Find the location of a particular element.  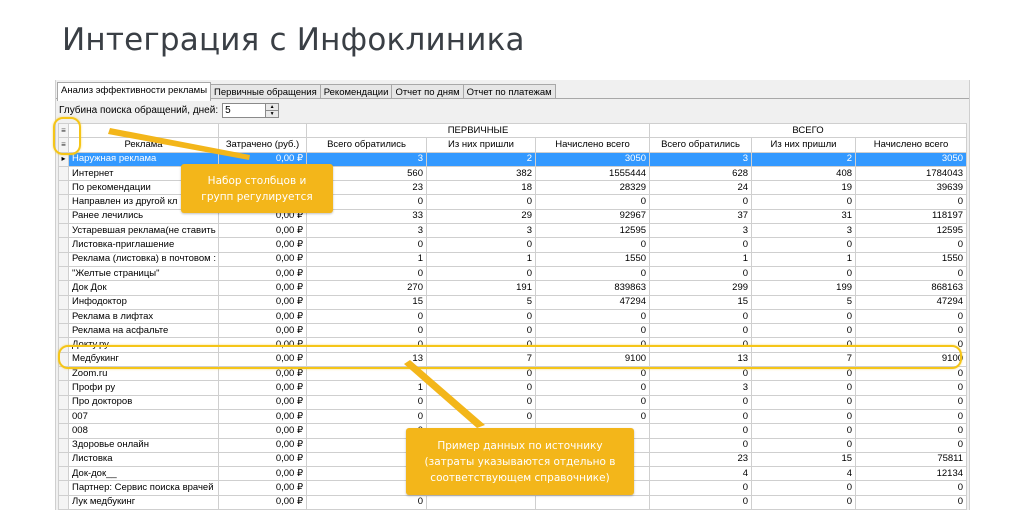

cell-t-came: 19 is located at coordinates (804, 188).